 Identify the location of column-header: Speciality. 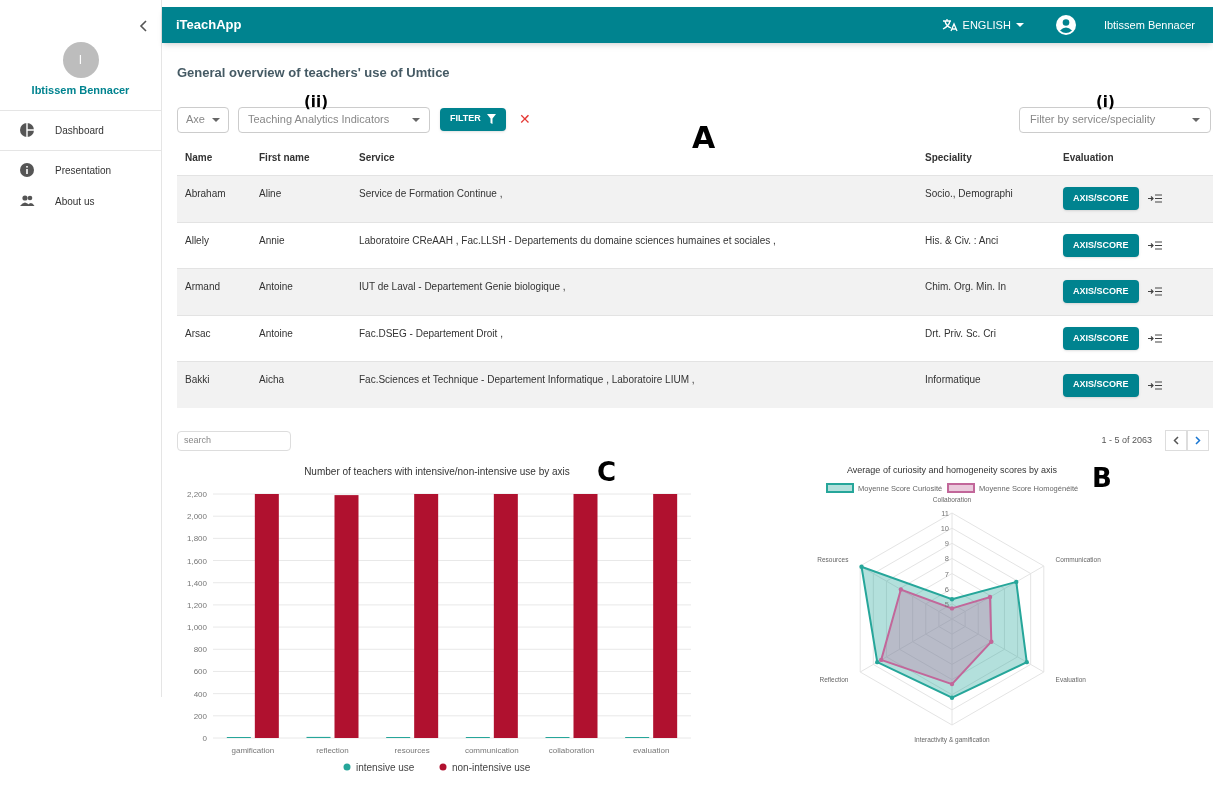
(948, 158).